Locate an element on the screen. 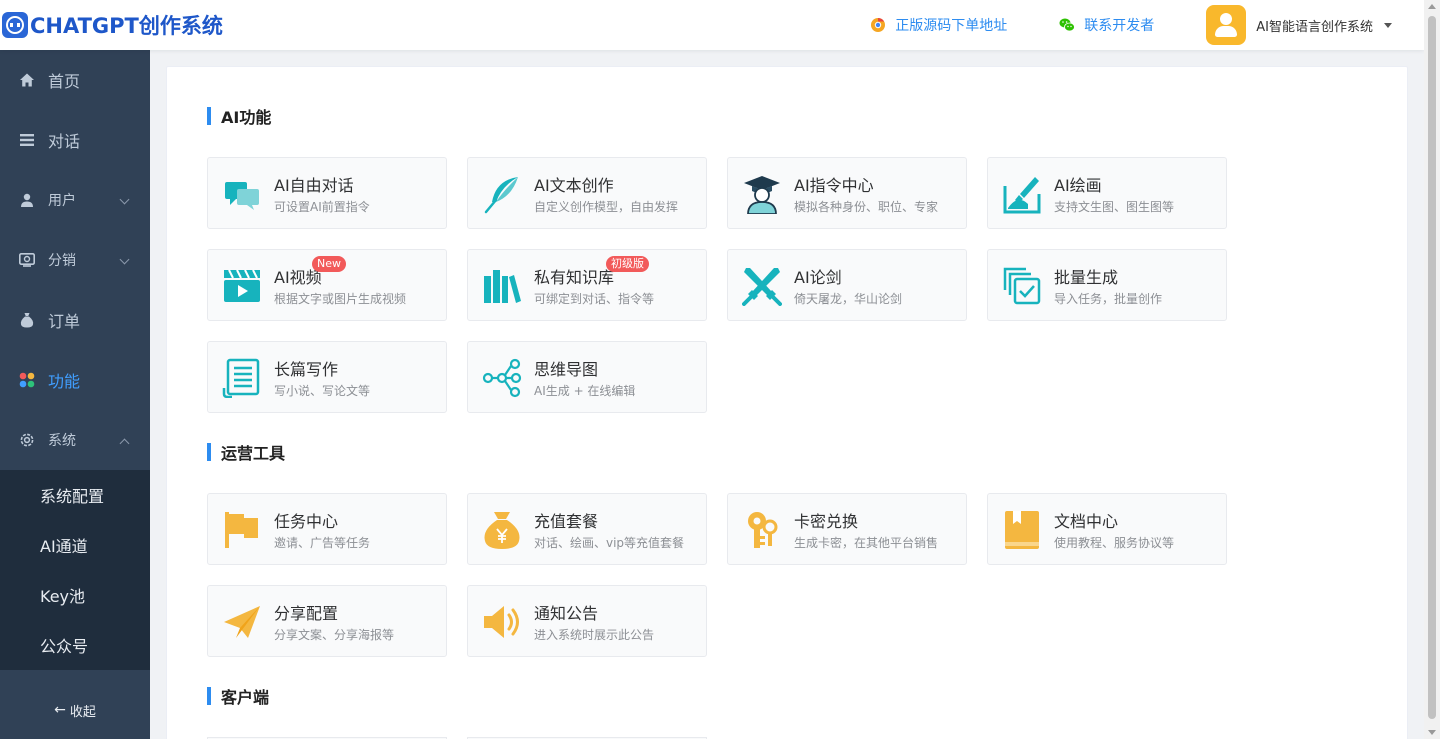  user-menu: AI智能语言创作系统 is located at coordinates (1299, 25).